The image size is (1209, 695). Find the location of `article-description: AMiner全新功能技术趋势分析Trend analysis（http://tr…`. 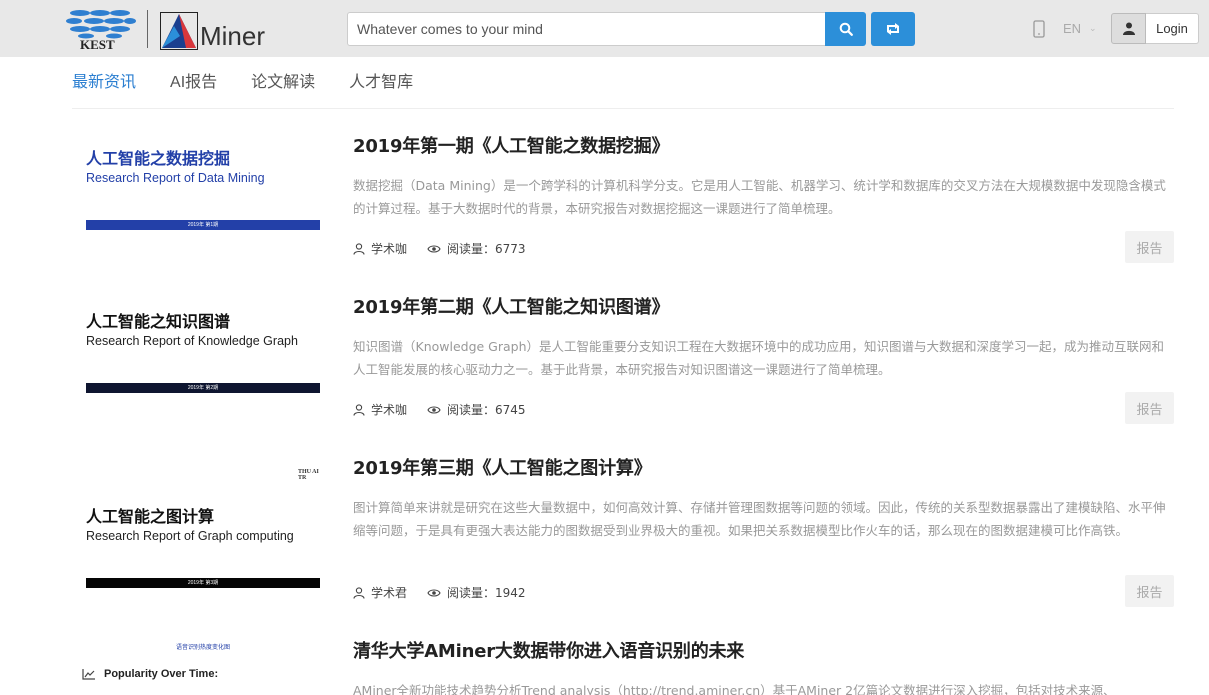

article-description: AMiner全新功能技术趋势分析Trend analysis（http://tr… is located at coordinates (734, 689).